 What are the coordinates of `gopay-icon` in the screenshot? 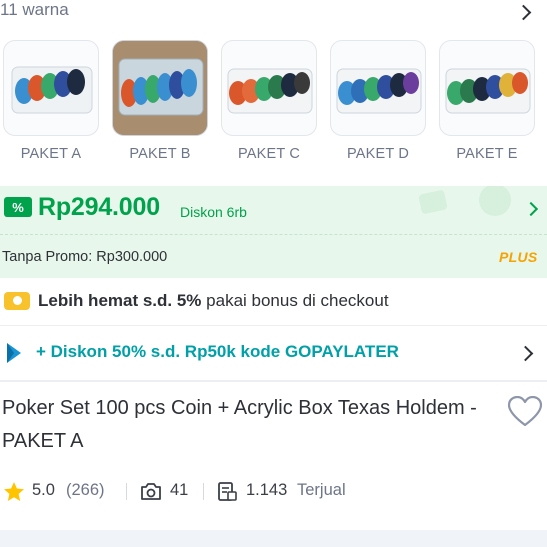 It's located at (14, 353).